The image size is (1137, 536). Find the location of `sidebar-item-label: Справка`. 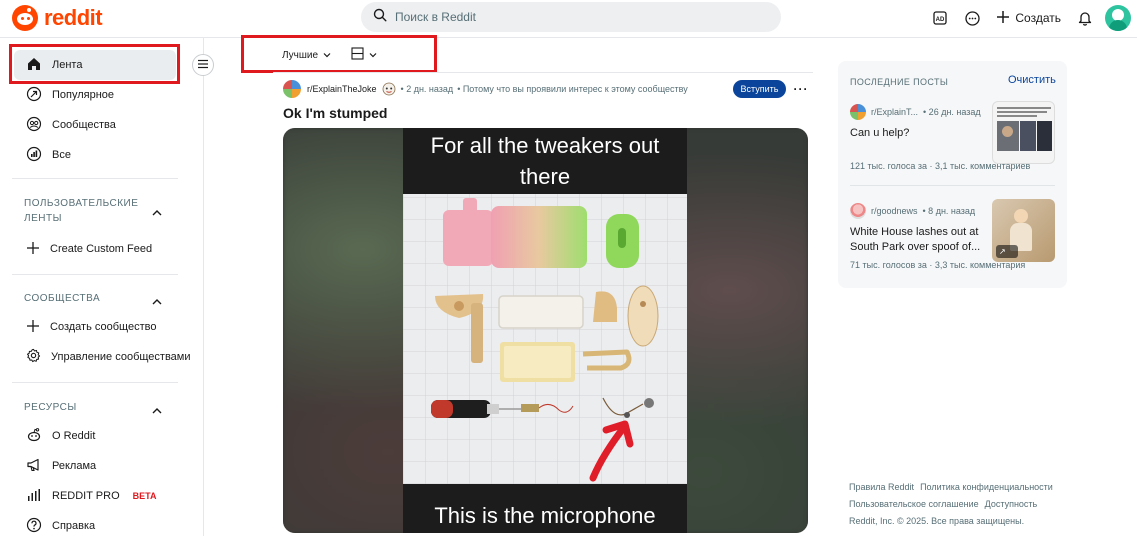

sidebar-item-label: Справка is located at coordinates (74, 526).